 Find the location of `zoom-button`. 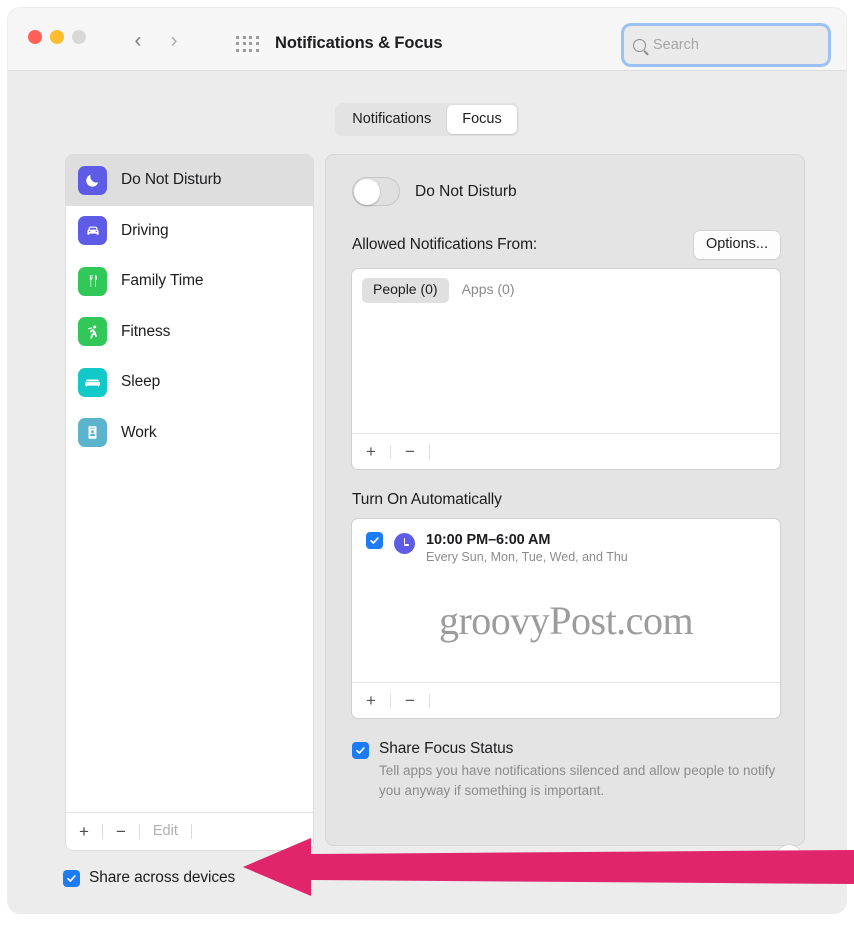

zoom-button is located at coordinates (79, 37).